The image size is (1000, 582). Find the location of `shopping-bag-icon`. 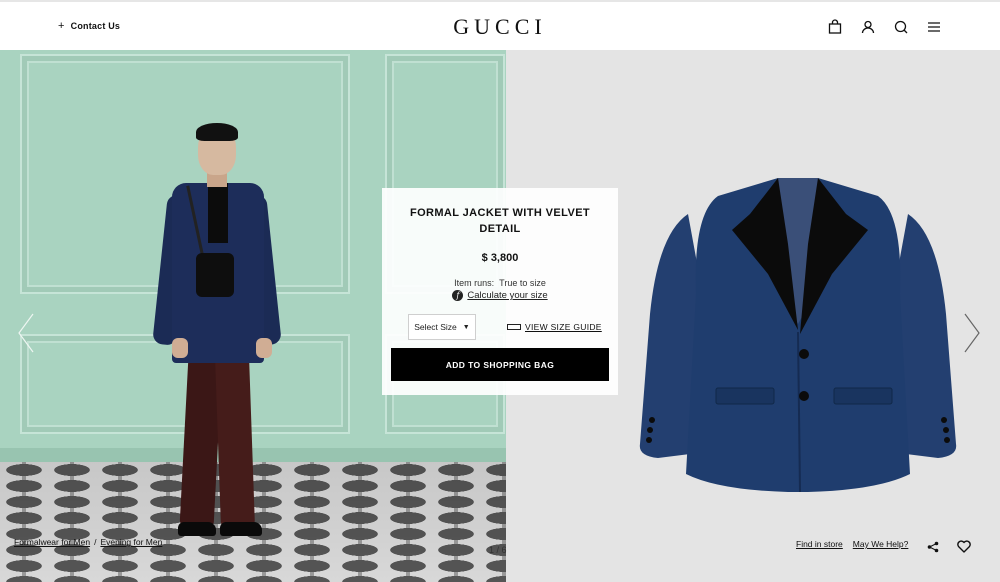

shopping-bag-icon is located at coordinates (835, 27).